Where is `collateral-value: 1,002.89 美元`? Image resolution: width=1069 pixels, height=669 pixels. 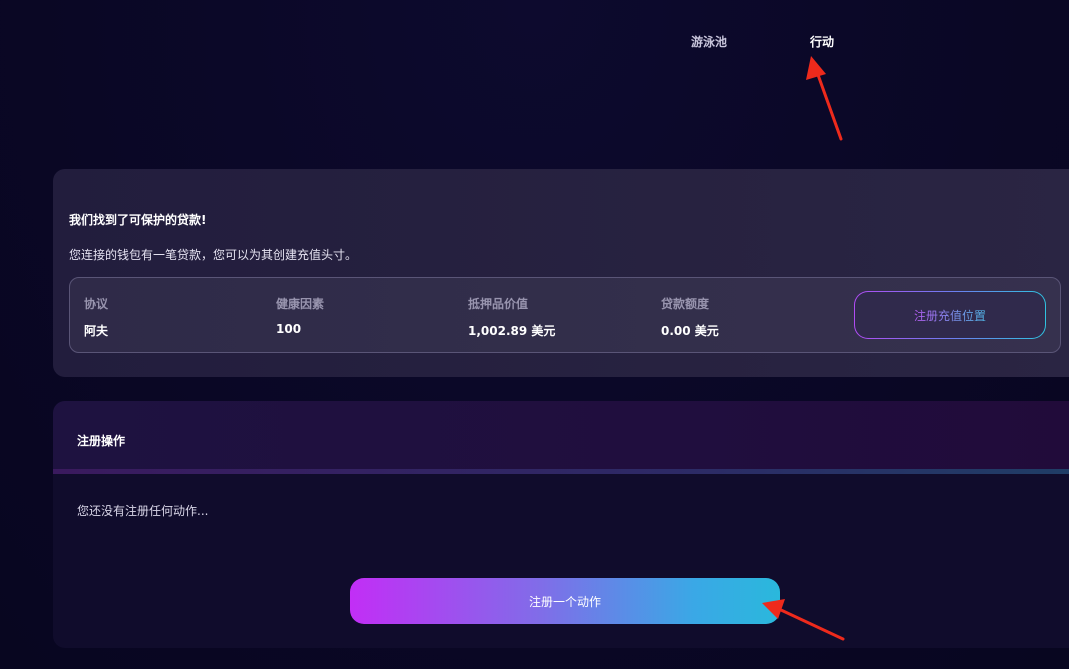
collateral-value: 1,002.89 美元 is located at coordinates (512, 331).